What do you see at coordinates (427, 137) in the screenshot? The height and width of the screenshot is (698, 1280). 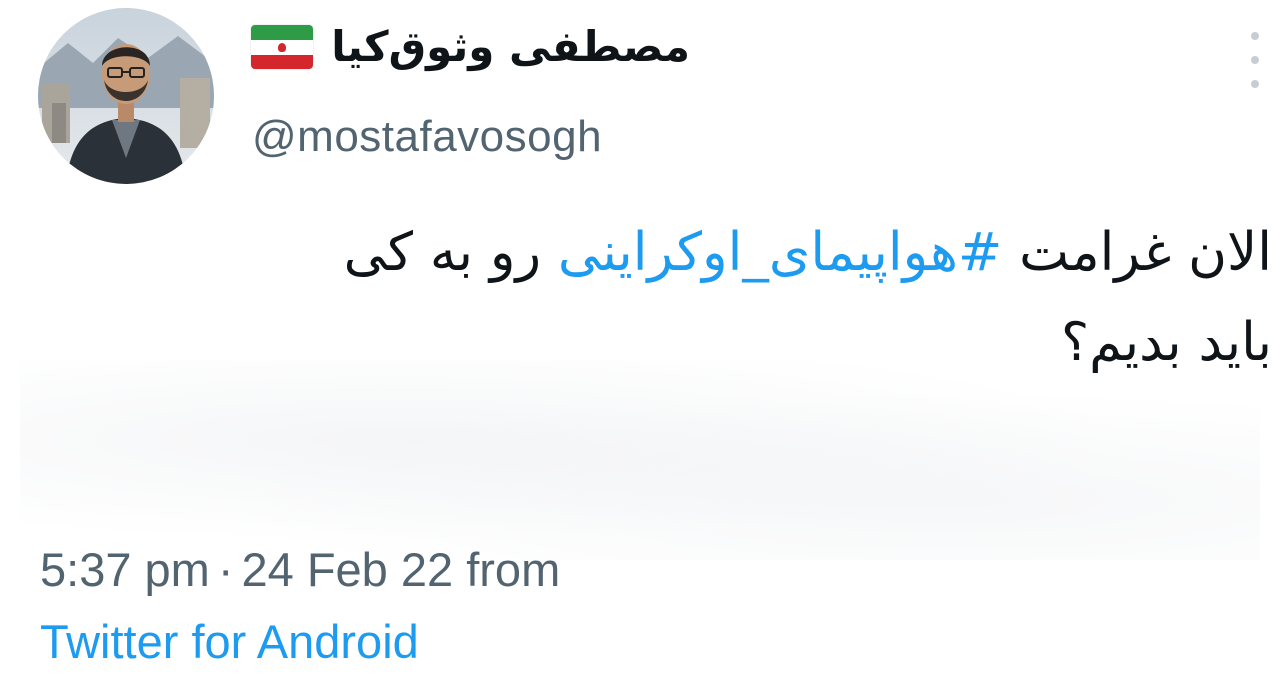 I see `author-handle: @mostafavosogh` at bounding box center [427, 137].